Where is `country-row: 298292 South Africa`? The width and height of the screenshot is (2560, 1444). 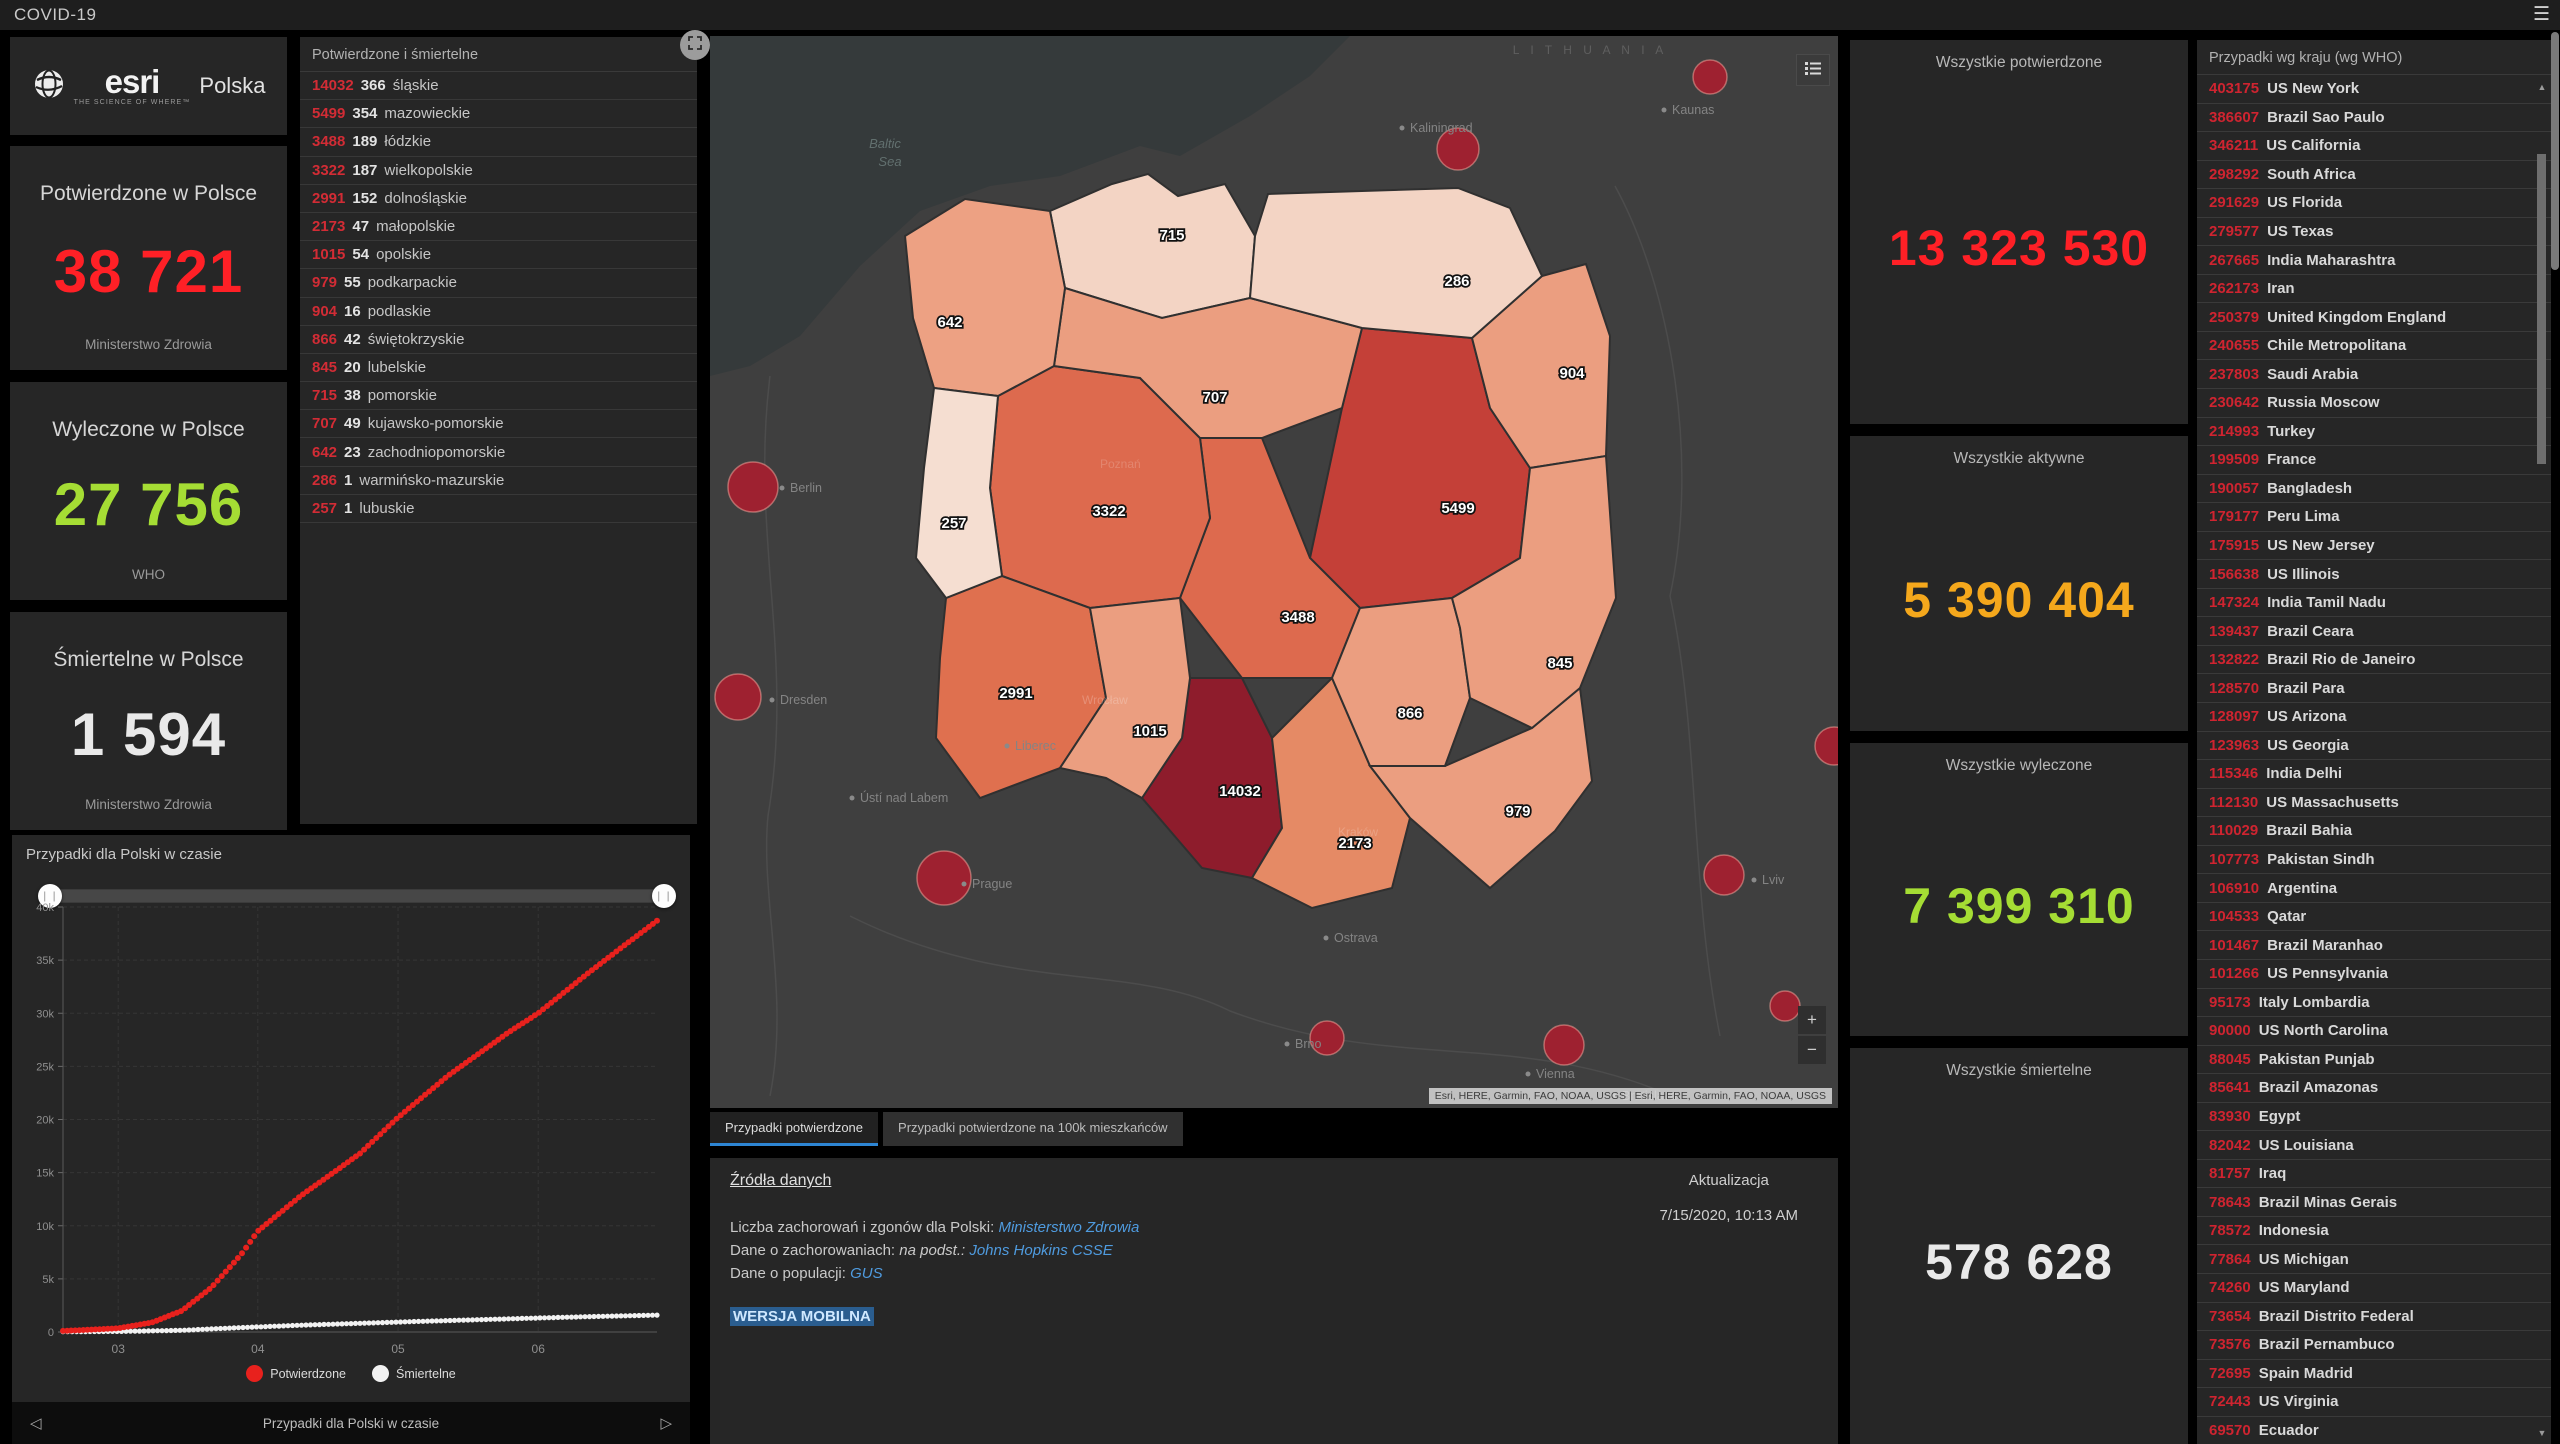 country-row: 298292 South Africa is located at coordinates (2374, 175).